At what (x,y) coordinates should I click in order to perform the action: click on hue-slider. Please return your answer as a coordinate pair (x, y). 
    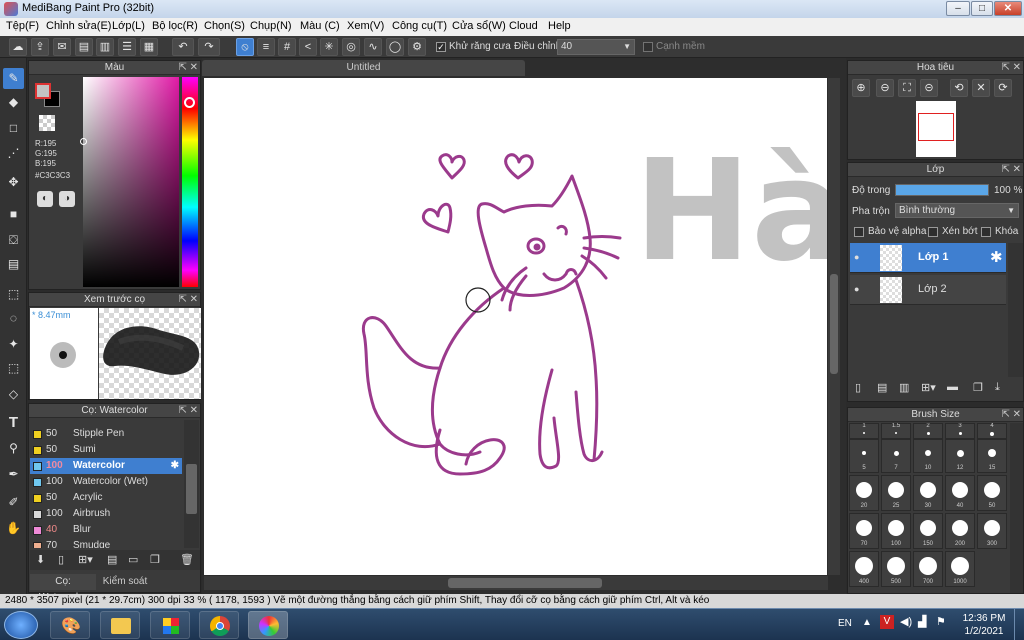
    Looking at the image, I should click on (190, 182).